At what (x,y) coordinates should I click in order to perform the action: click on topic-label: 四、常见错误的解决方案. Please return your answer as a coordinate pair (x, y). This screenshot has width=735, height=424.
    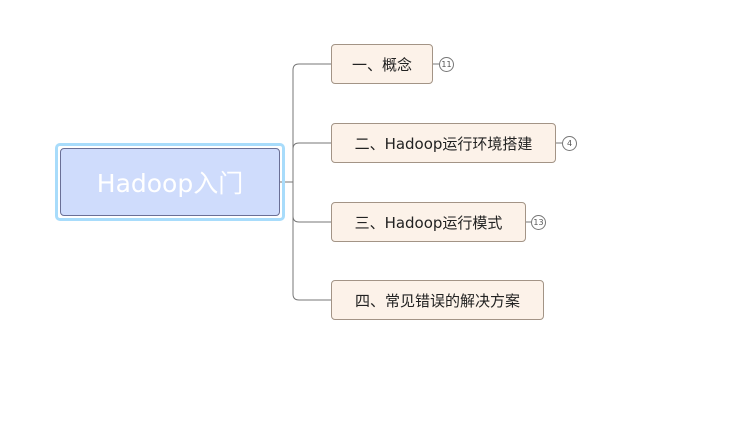
    Looking at the image, I should click on (437, 300).